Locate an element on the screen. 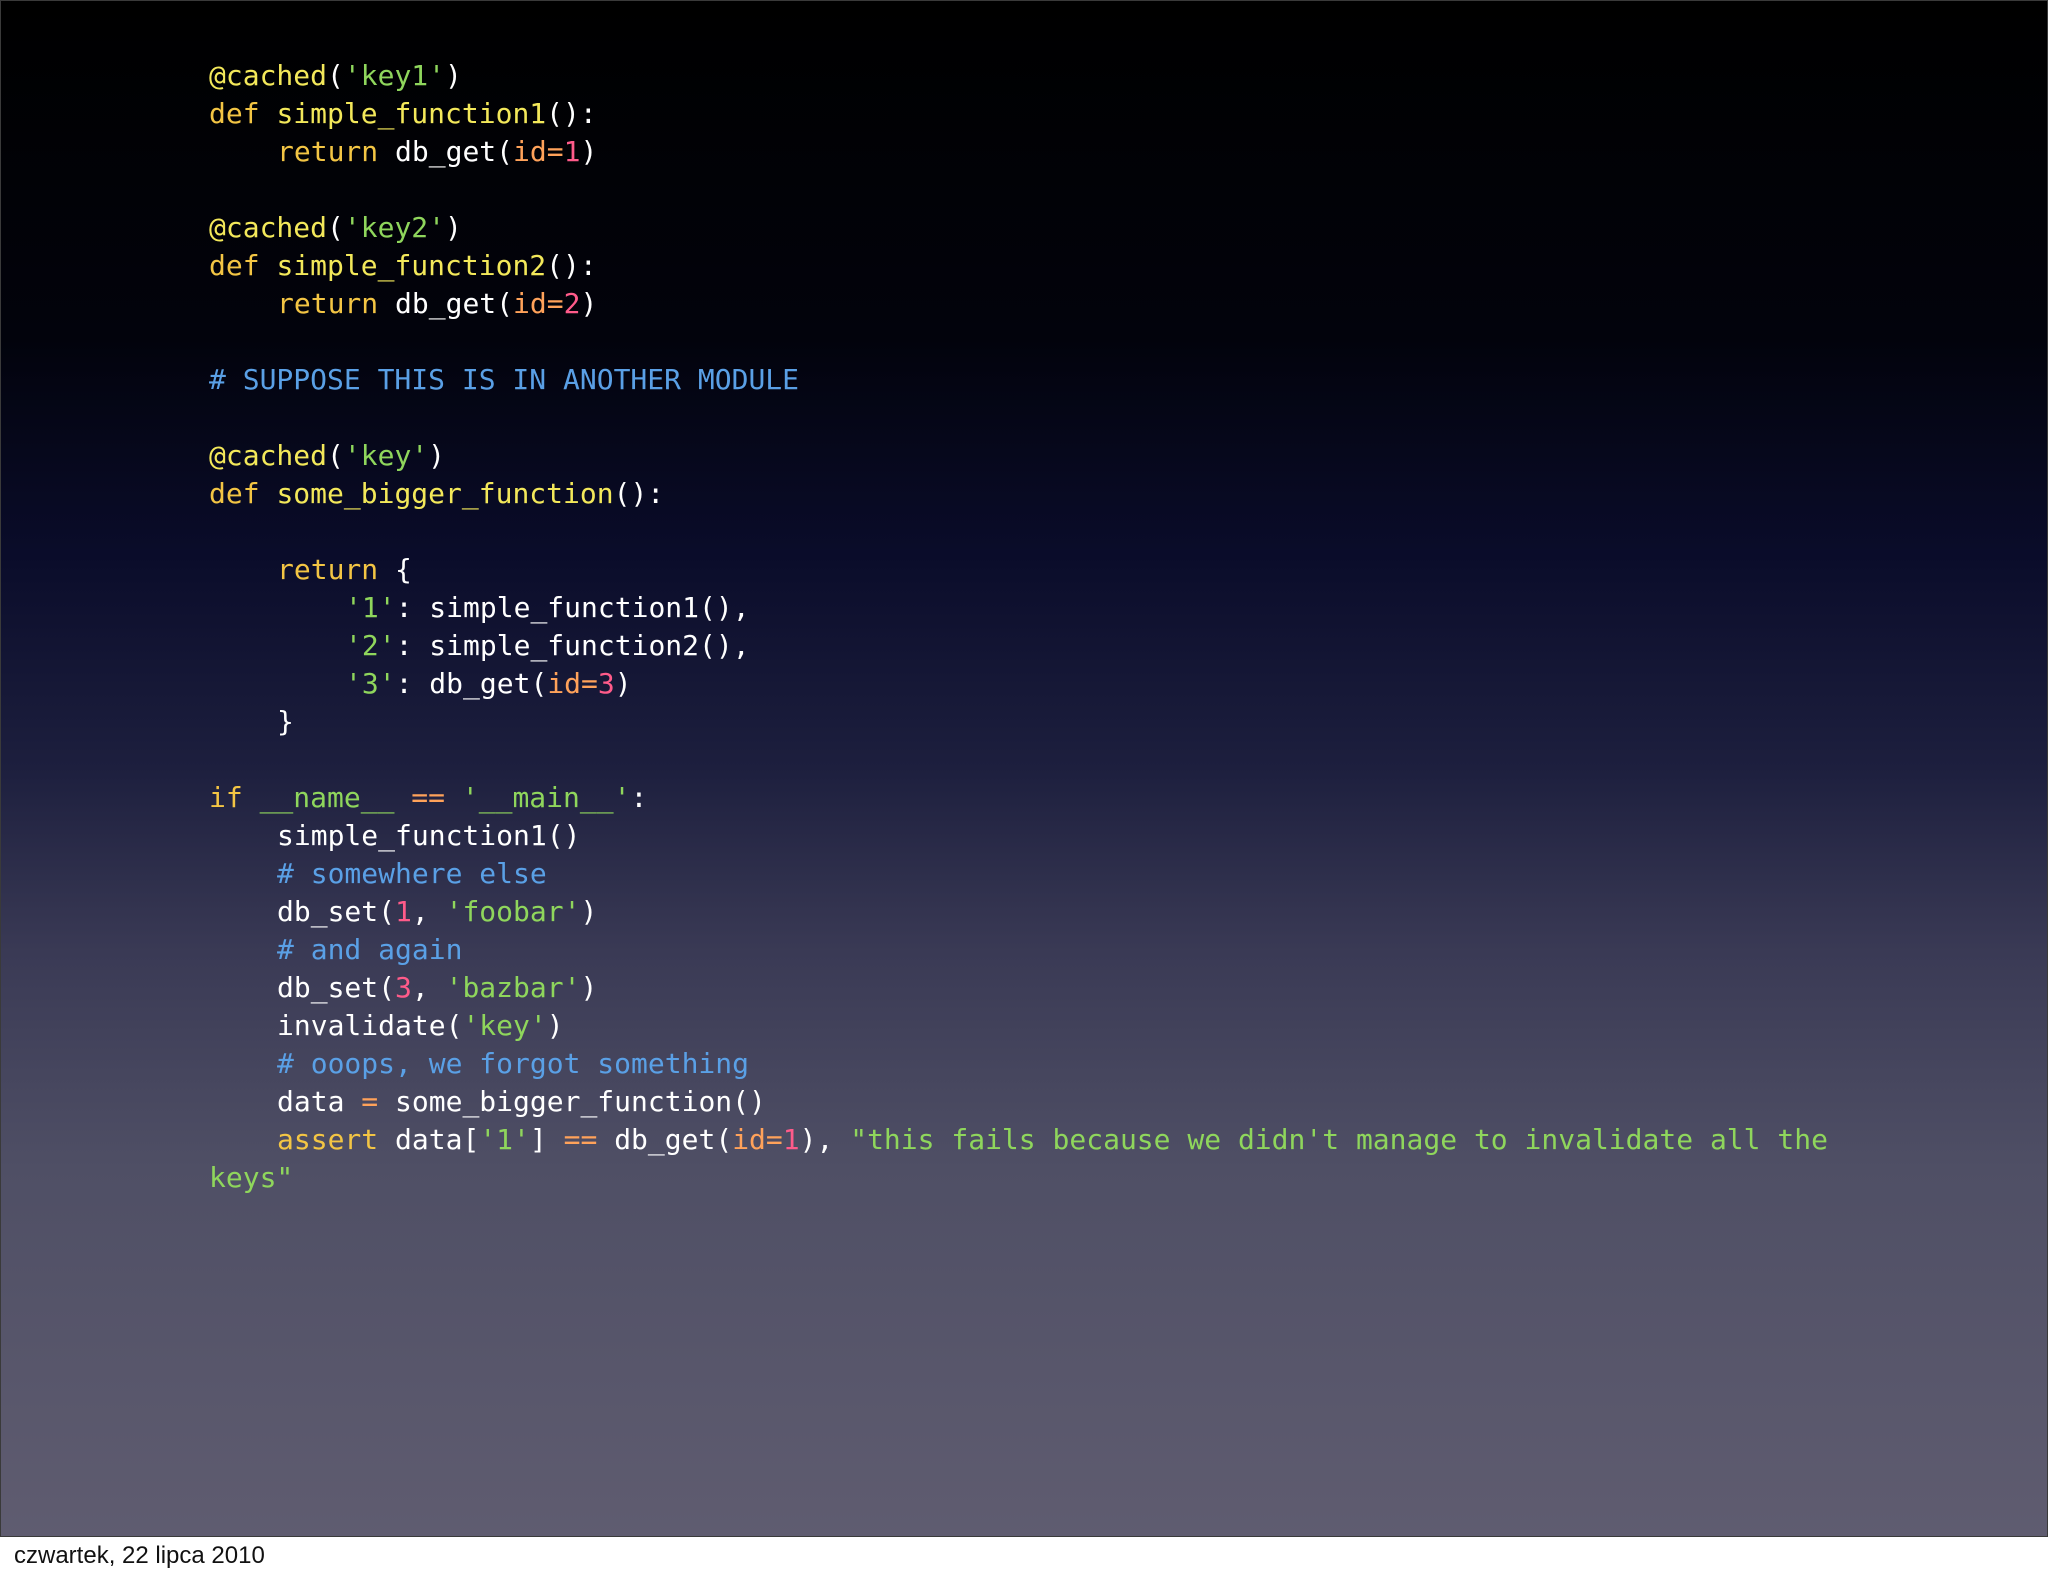  code-line: return db_get(id=1) is located at coordinates (437, 151).